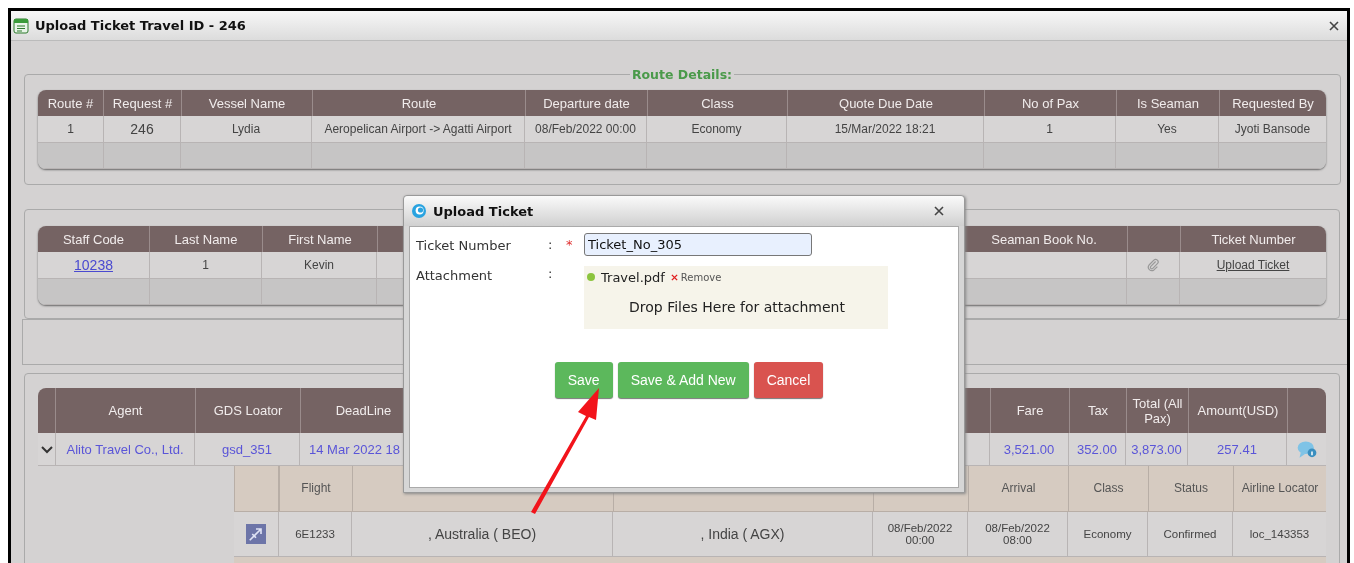 The image size is (1354, 563). Describe the element at coordinates (742, 534) in the screenshot. I see `table-cell: , India ( AGX)` at that location.